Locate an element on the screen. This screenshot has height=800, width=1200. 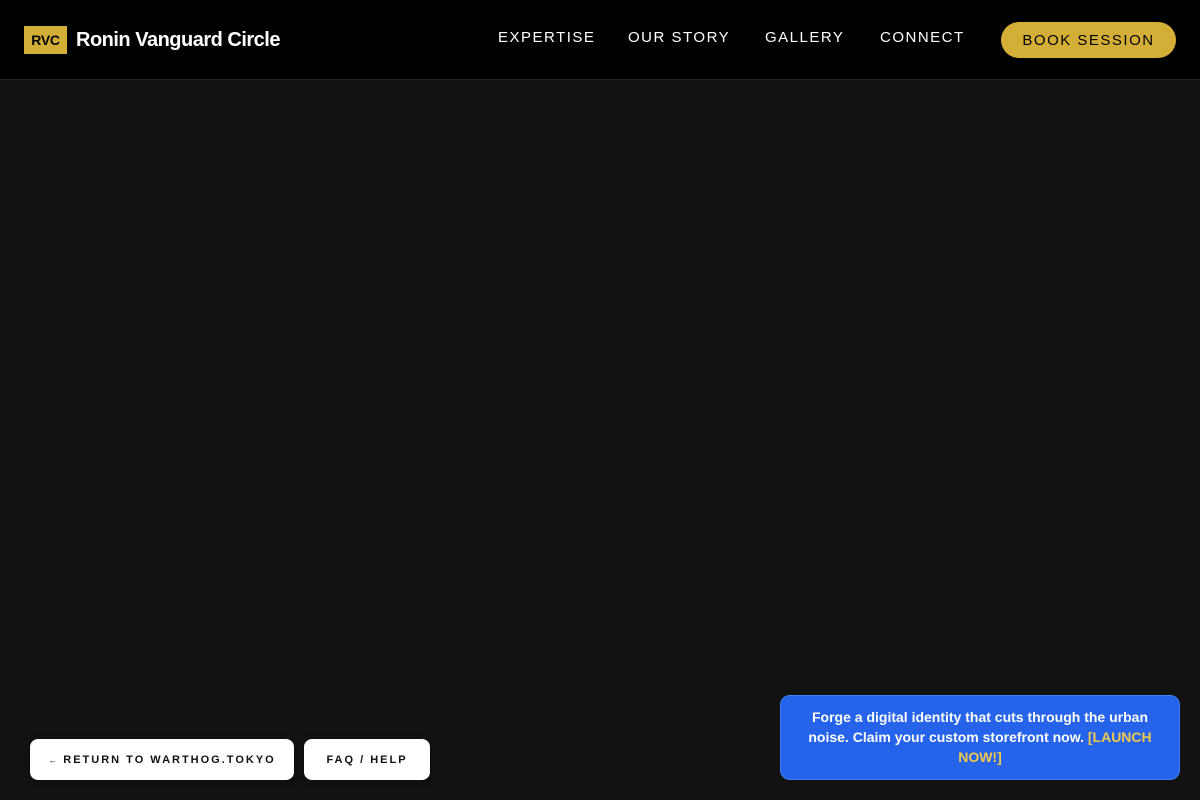
return-to-site-button: ← RETURN TO WARTHOG.TOKYO is located at coordinates (162, 759).